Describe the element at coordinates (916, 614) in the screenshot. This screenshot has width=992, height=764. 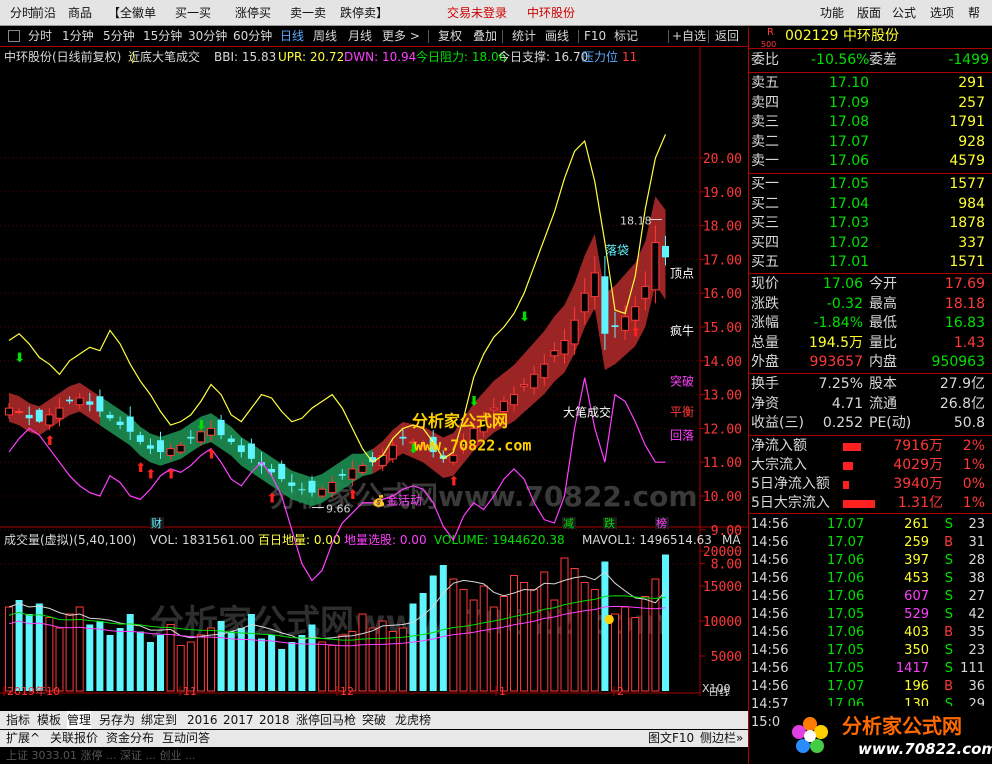
I see `tick-volume: 529` at that location.